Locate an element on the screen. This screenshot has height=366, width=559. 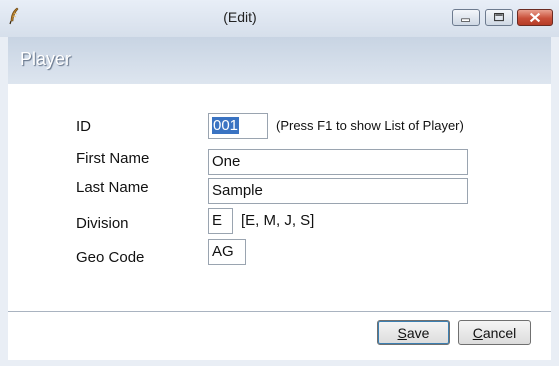
save-button: Save is located at coordinates (413, 332).